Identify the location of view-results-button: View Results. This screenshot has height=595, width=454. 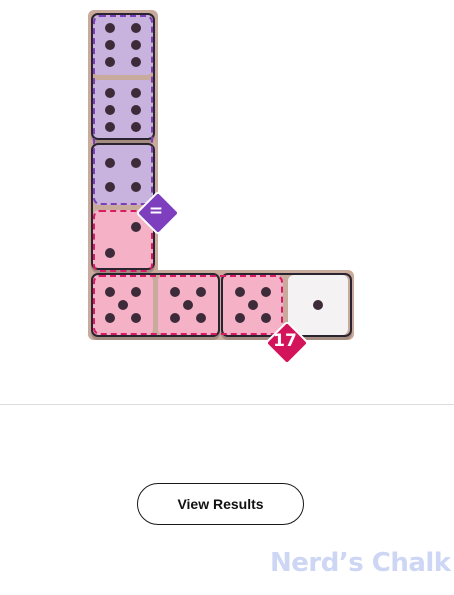
(220, 504).